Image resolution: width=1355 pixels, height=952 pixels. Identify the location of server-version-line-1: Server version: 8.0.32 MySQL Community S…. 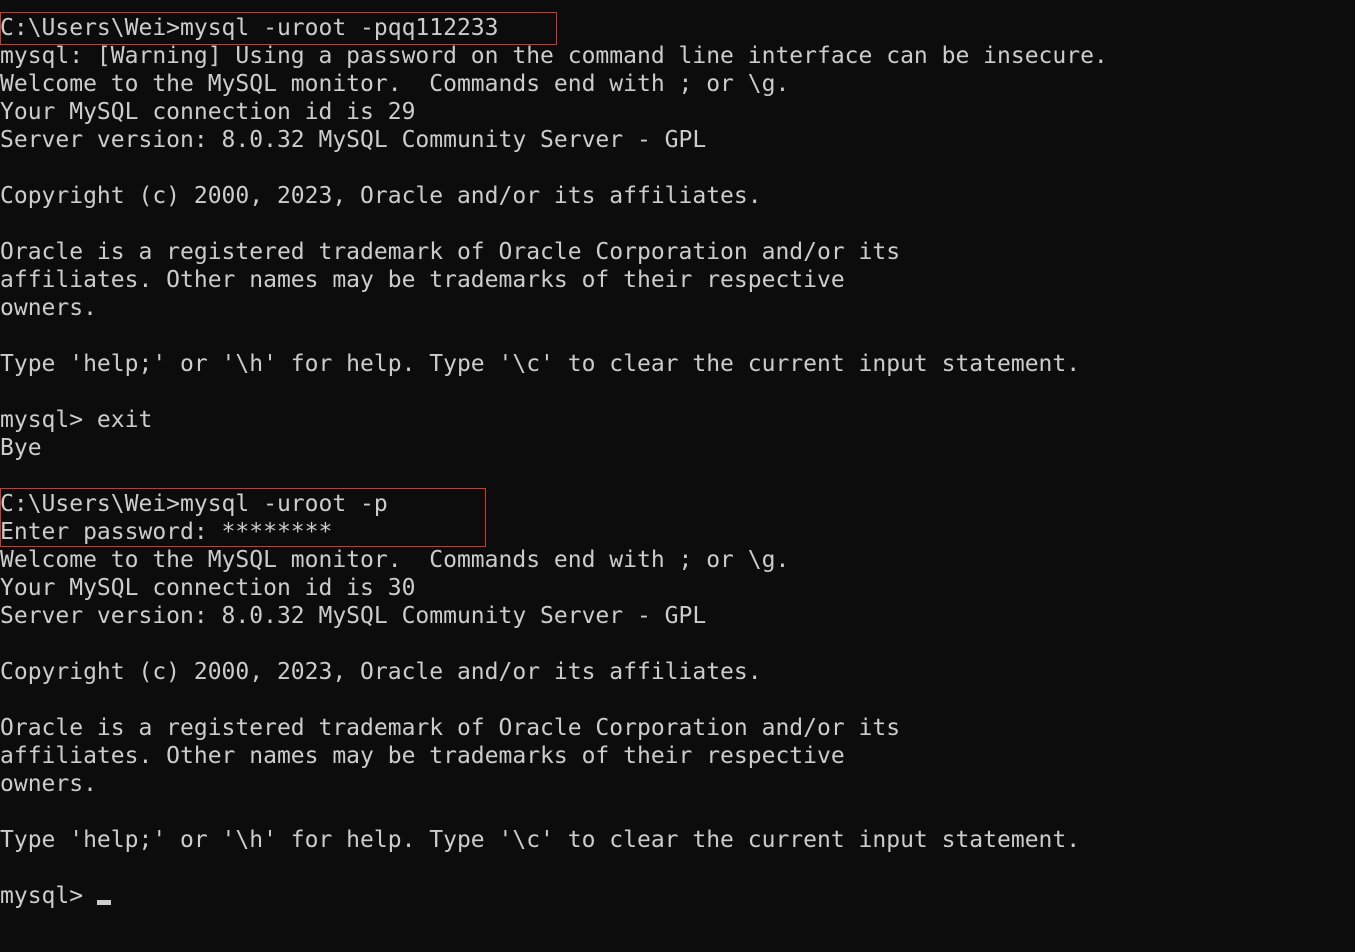
(353, 140).